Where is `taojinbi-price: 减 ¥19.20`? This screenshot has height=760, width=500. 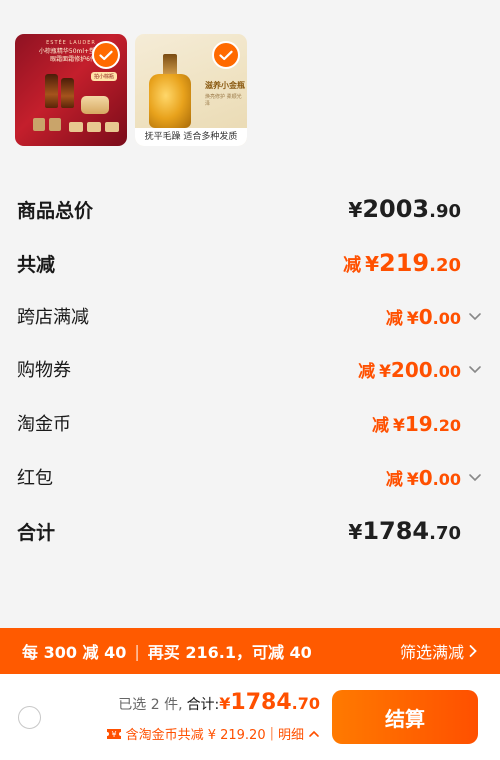 taojinbi-price: 减 ¥19.20 is located at coordinates (416, 423).